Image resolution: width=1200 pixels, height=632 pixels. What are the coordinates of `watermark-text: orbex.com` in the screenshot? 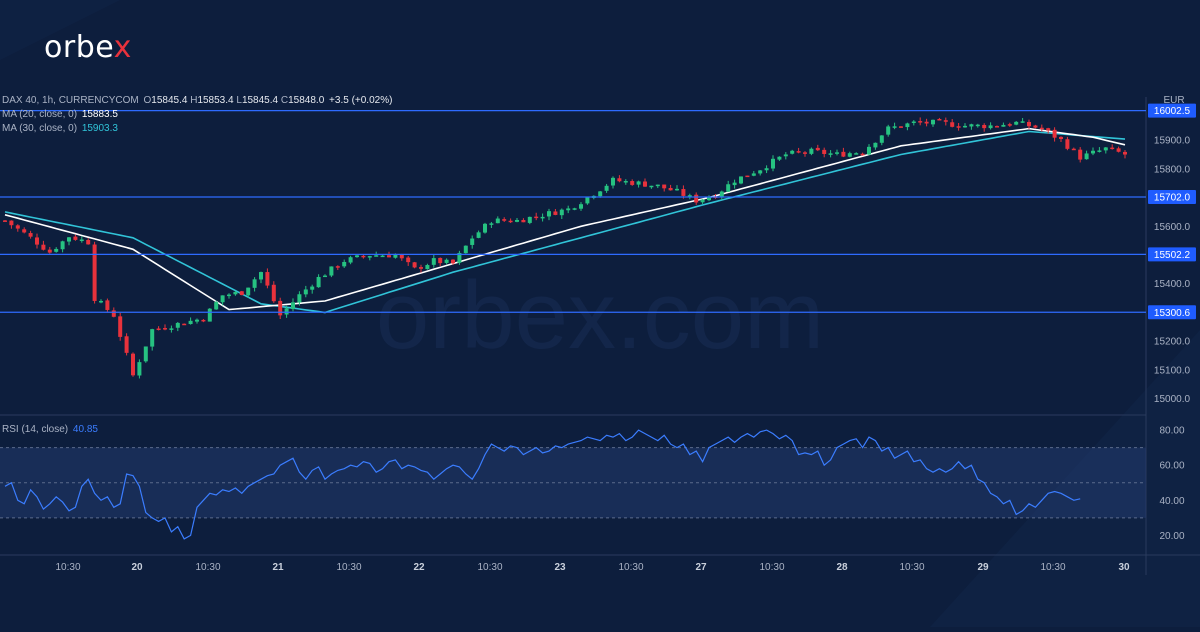 It's located at (600, 315).